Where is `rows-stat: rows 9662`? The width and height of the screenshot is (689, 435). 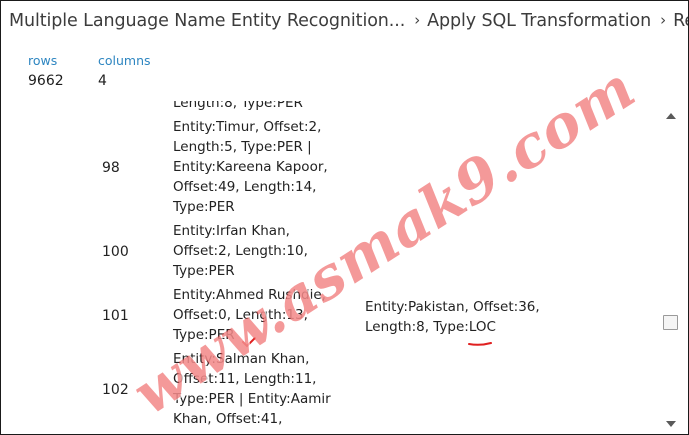 rows-stat: rows 9662 is located at coordinates (46, 71).